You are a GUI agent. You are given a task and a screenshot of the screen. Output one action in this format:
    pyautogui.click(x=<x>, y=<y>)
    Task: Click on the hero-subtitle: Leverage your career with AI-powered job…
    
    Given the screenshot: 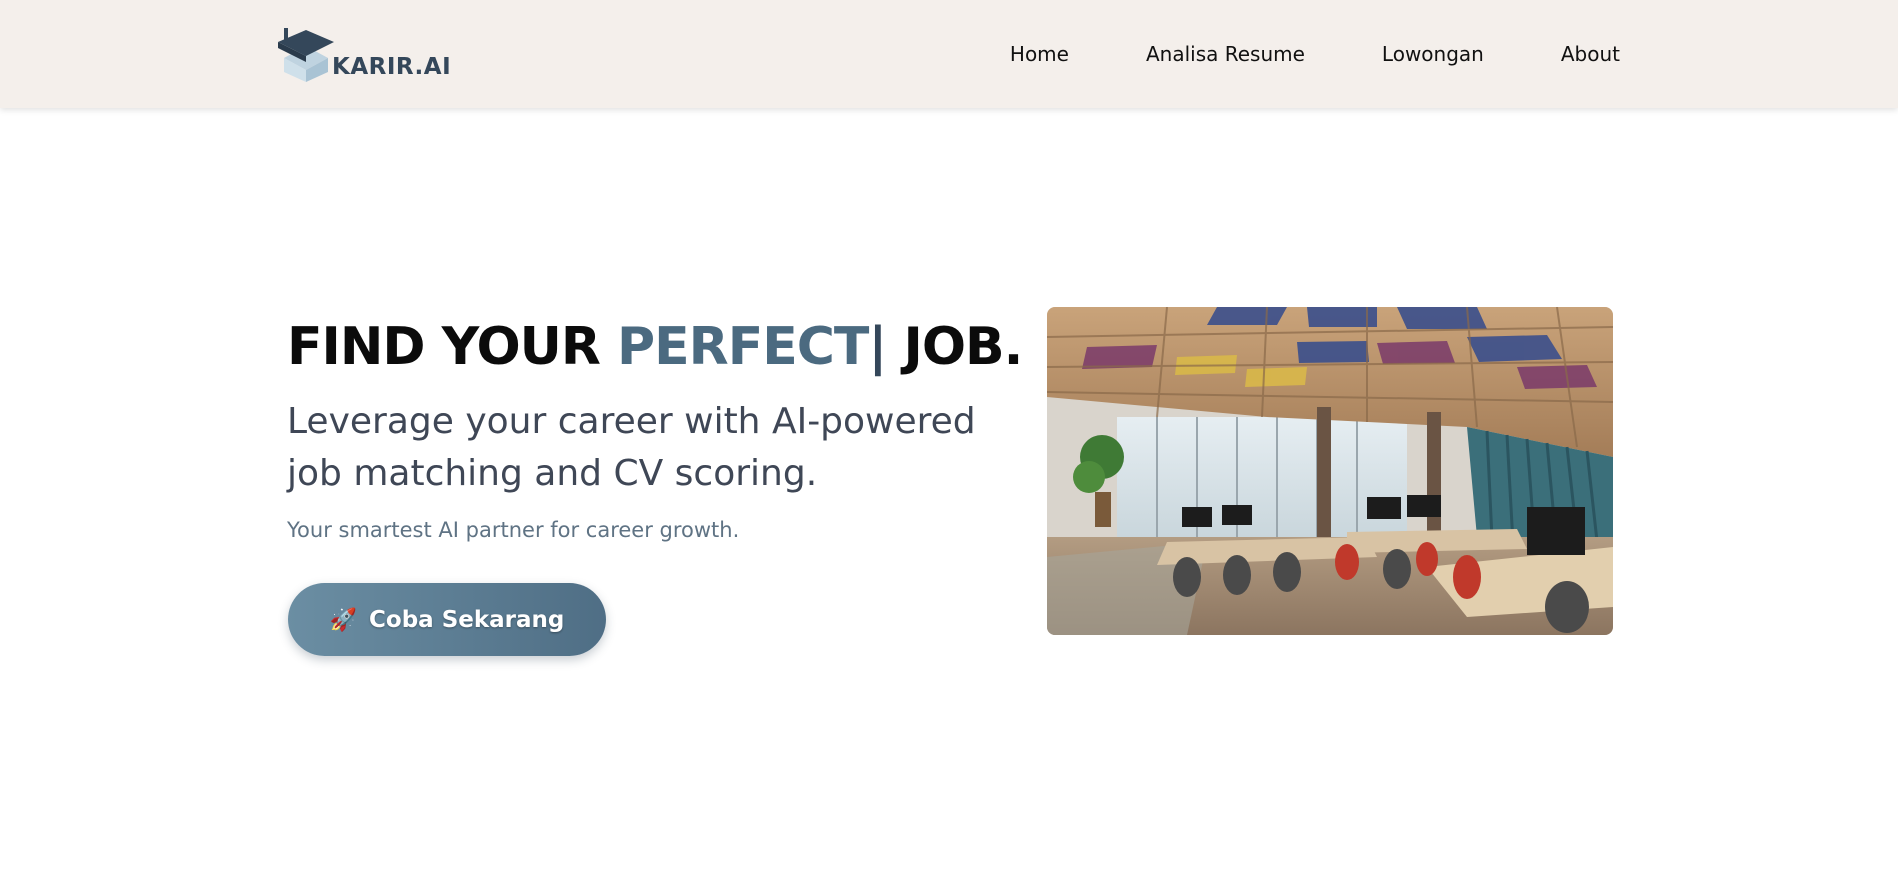 What is the action you would take?
    pyautogui.click(x=631, y=447)
    